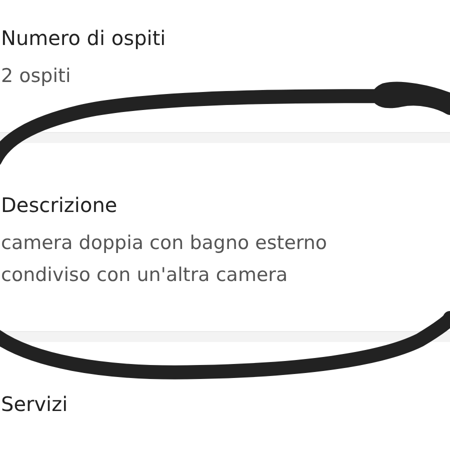 The width and height of the screenshot is (450, 450). I want to click on section-text: camera doppia con bagno esterno, so click(164, 243).